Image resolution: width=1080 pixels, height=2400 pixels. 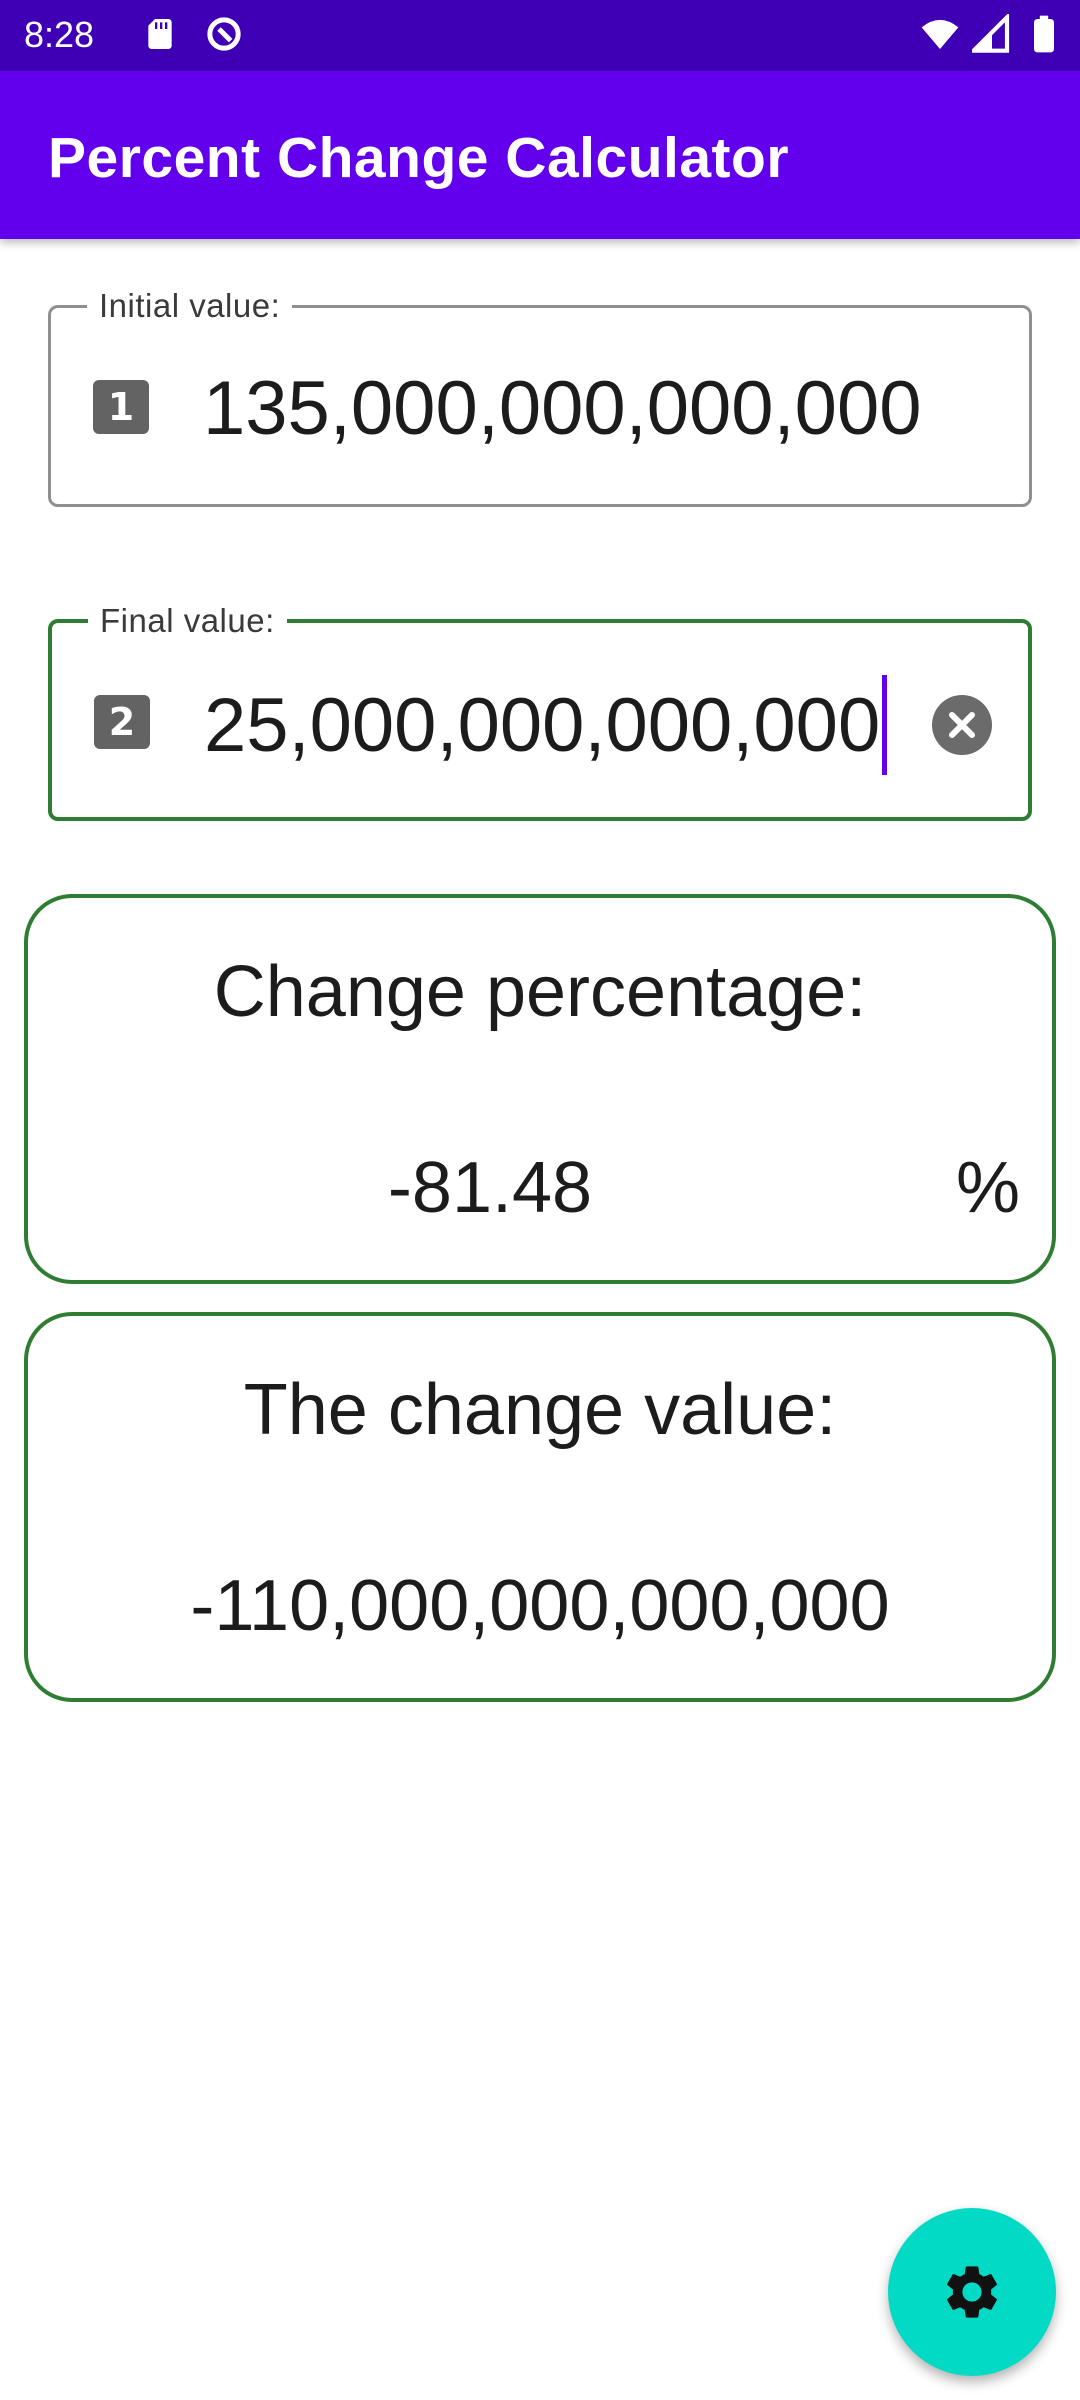 I want to click on change-percentage-value: -81.48, so click(x=490, y=1188).